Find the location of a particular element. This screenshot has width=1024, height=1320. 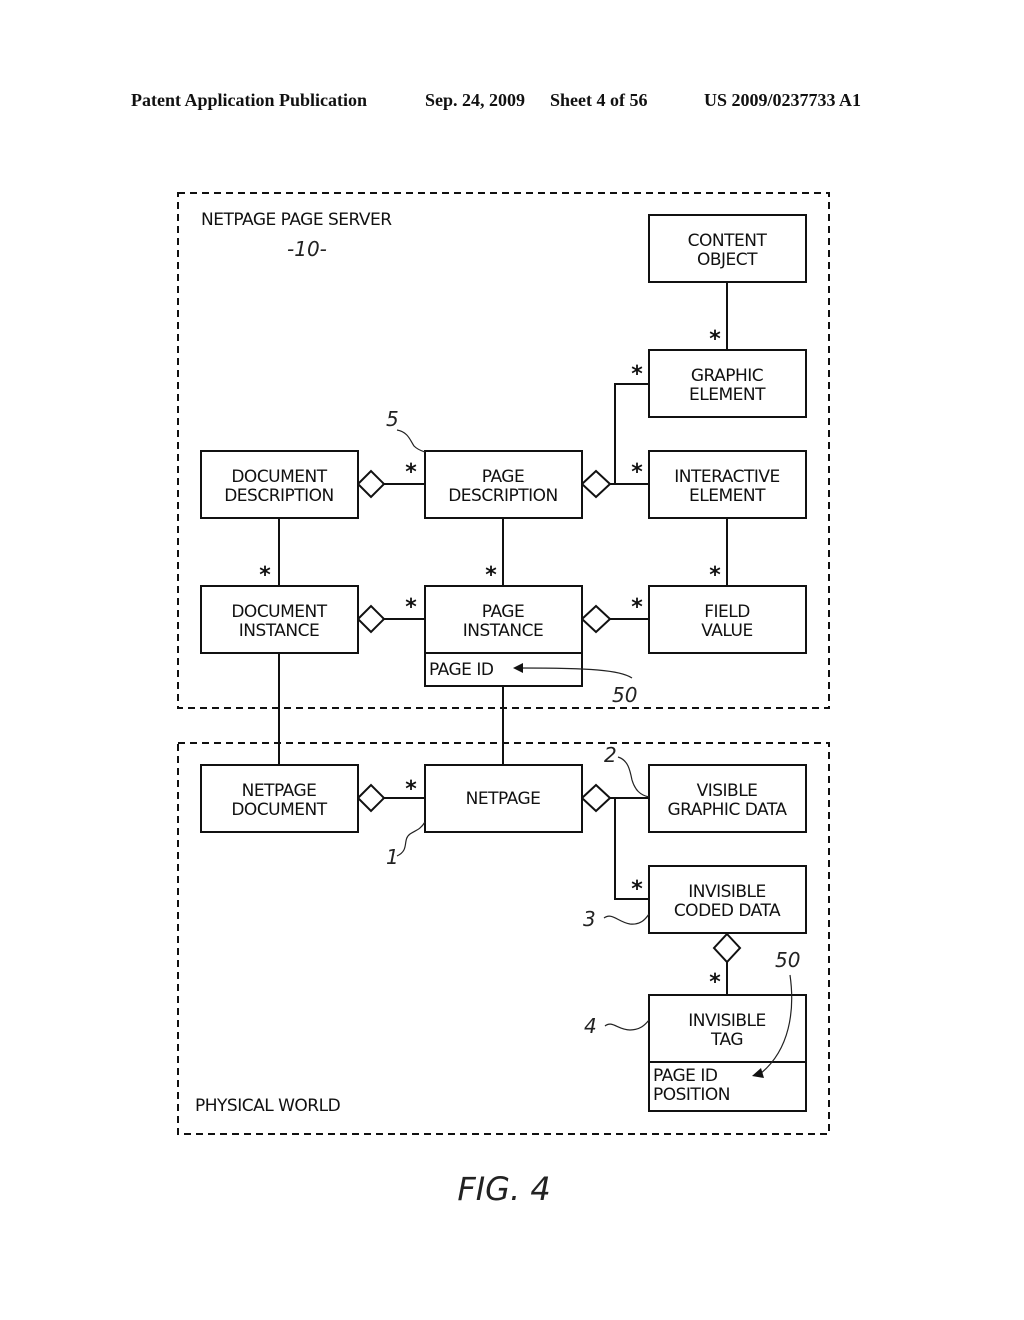

box-invisible-tag: INVISIBLE TAG PAGE ID POSITION is located at coordinates (727, 1053).